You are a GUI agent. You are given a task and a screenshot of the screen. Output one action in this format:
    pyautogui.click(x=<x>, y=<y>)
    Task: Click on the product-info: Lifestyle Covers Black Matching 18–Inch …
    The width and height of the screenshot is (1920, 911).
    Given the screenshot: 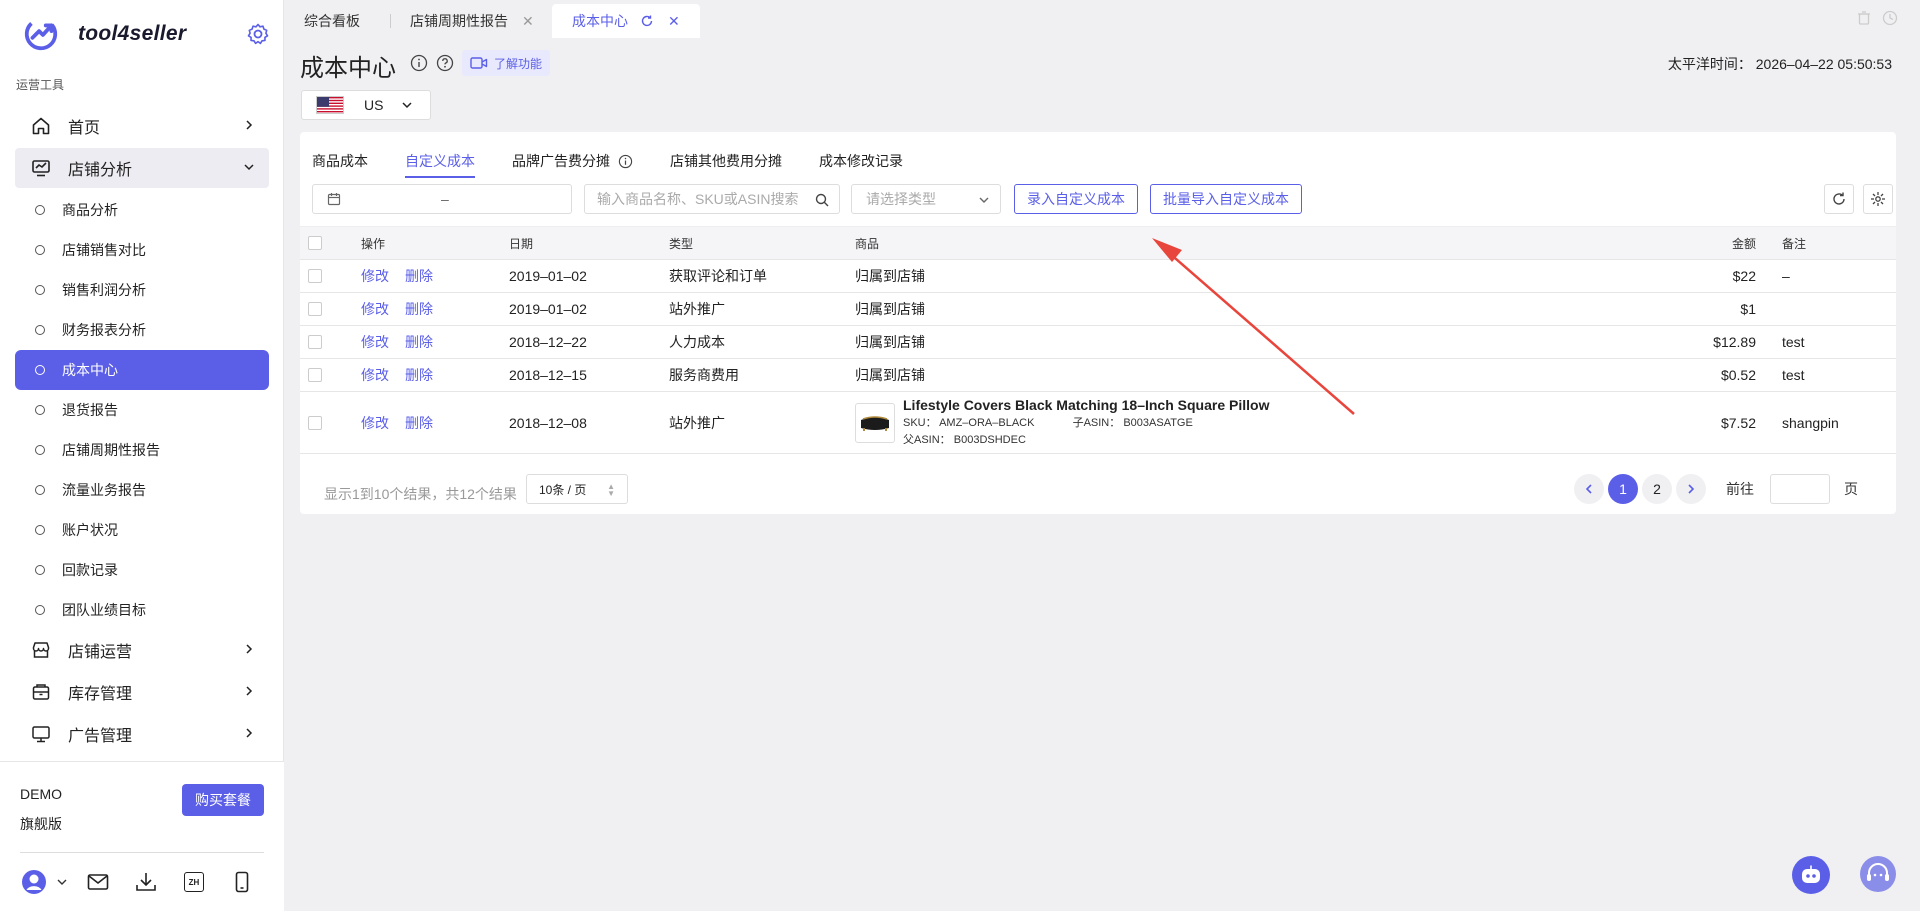 What is the action you would take?
    pyautogui.click(x=1086, y=423)
    